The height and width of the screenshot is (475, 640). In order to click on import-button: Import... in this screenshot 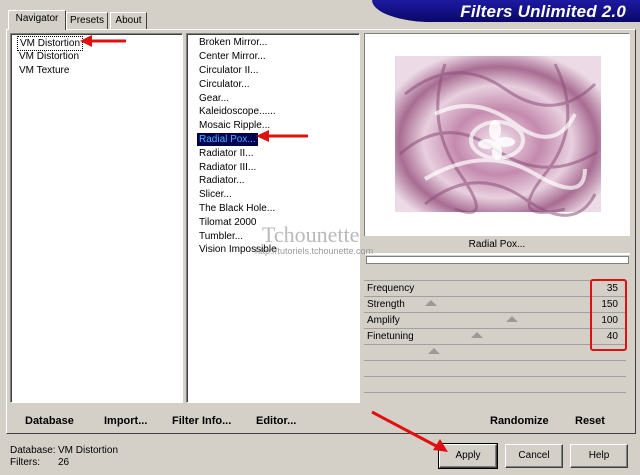, I will do `click(125, 421)`.